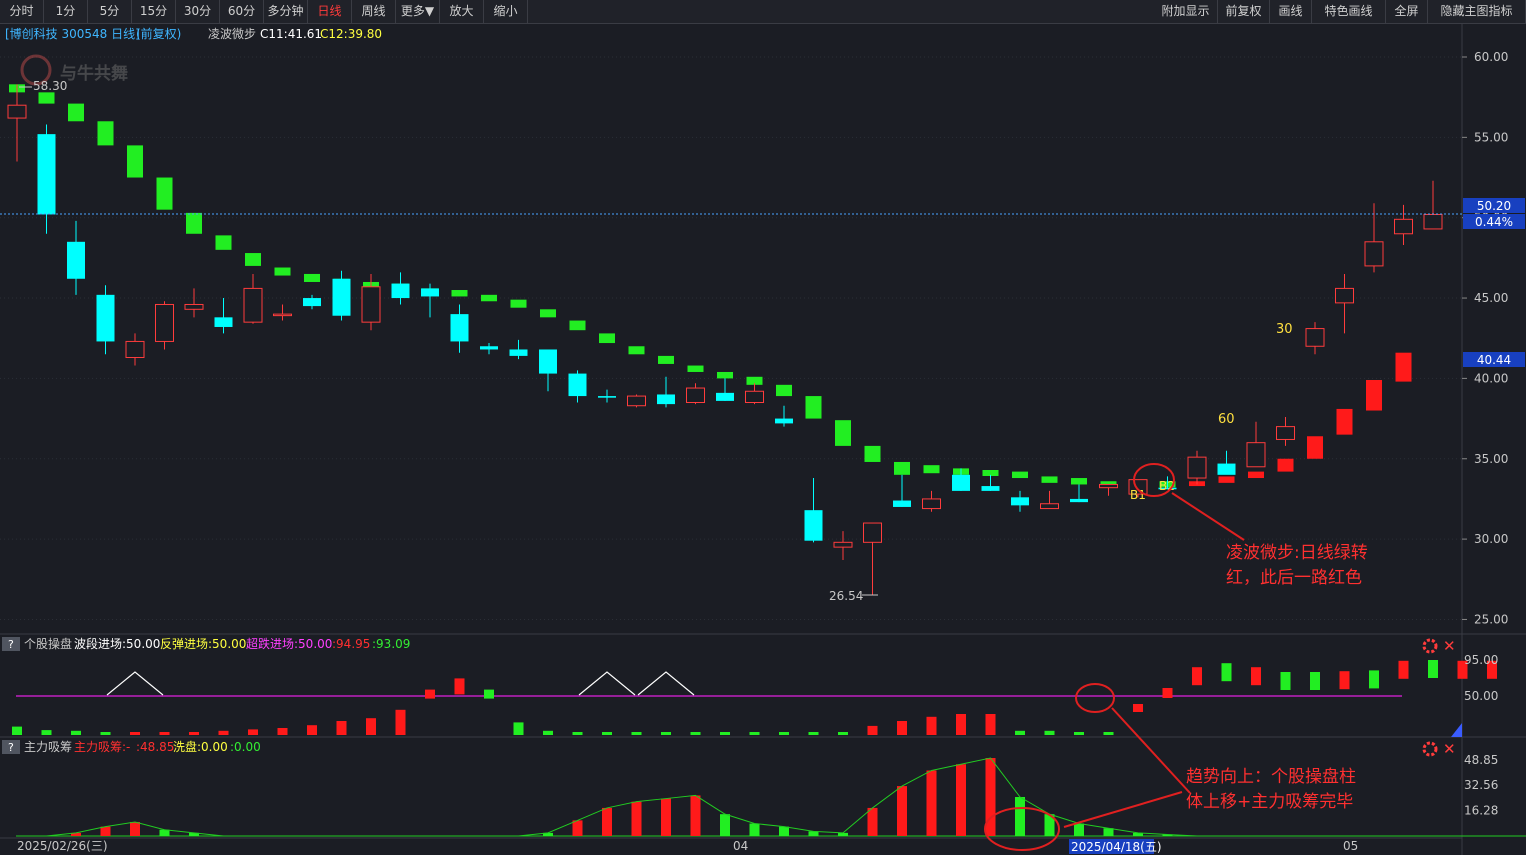 The height and width of the screenshot is (855, 1526). Describe the element at coordinates (1494, 222) in the screenshot. I see `pct-value: 0.44%` at that location.